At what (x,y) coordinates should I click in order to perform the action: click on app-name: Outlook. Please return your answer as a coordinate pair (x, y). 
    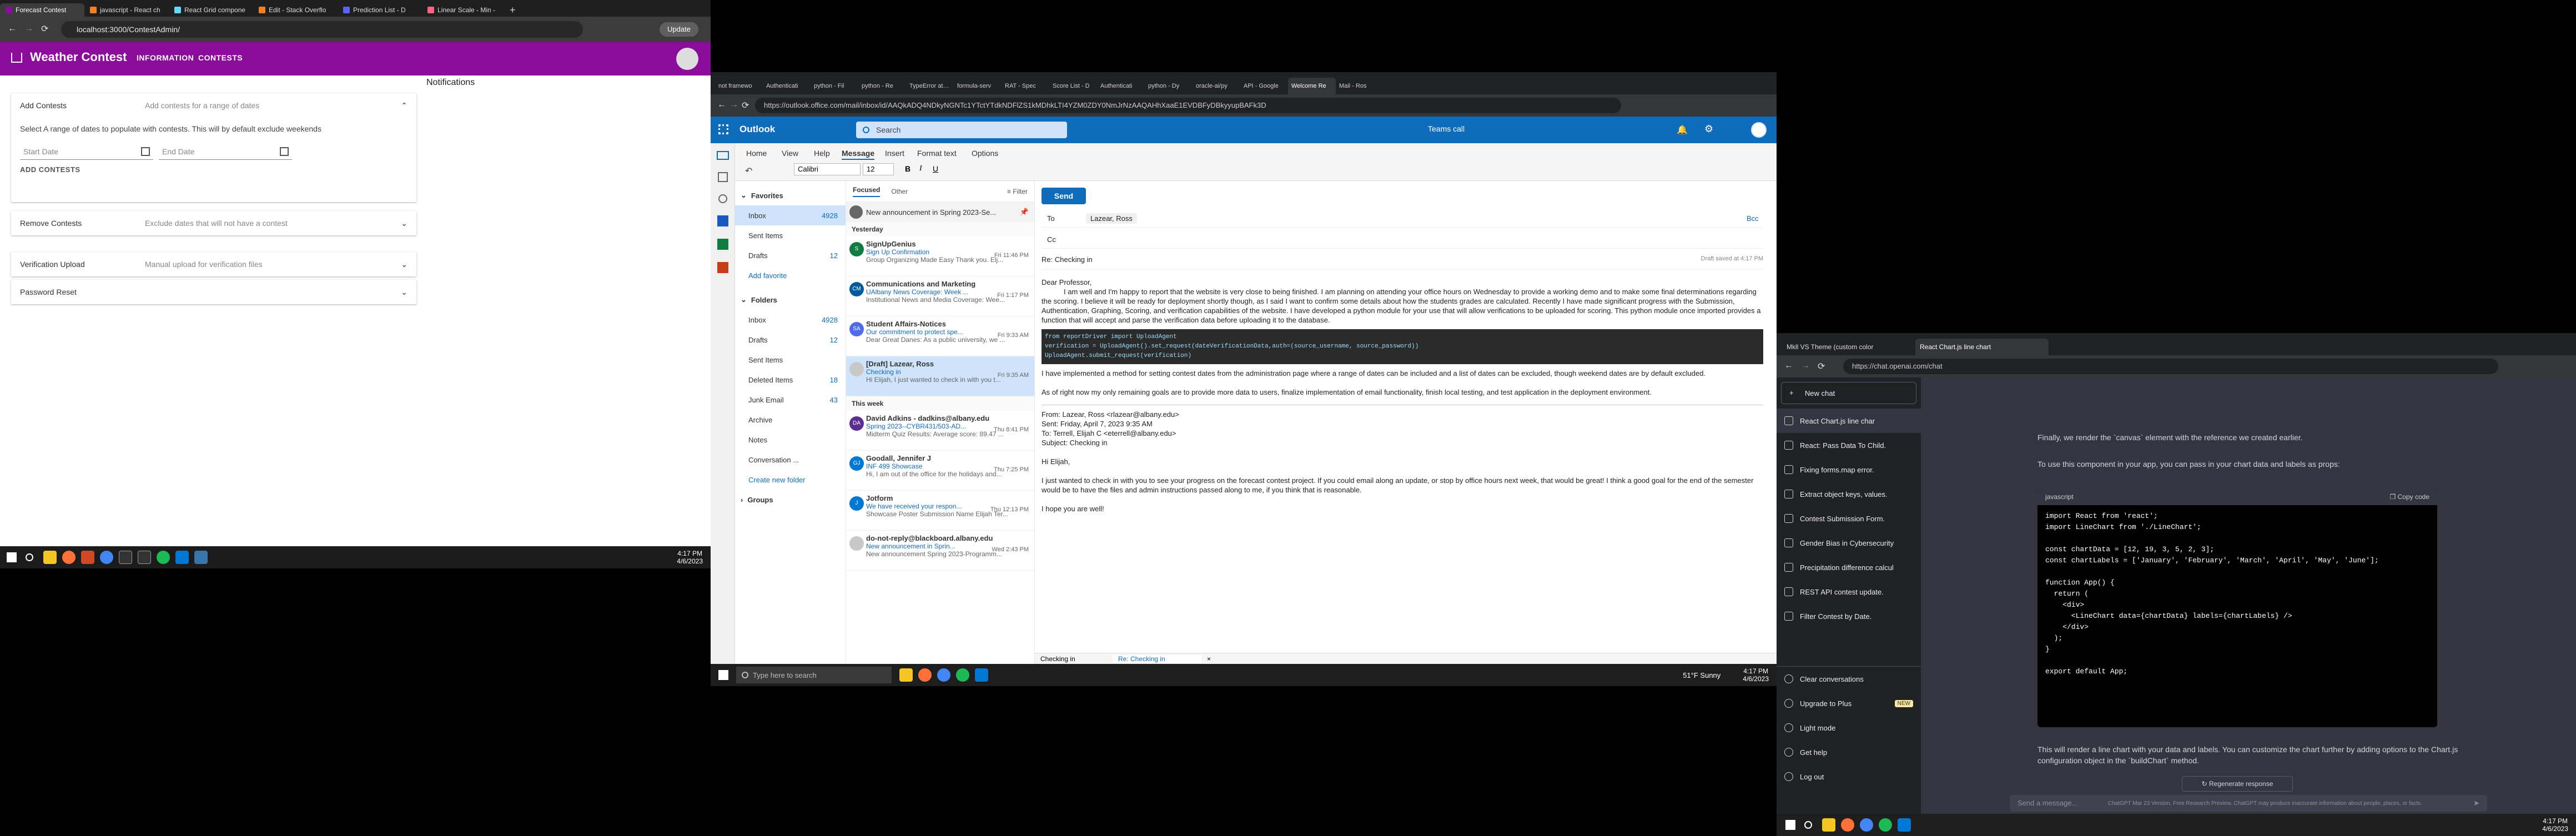
    Looking at the image, I should click on (757, 129).